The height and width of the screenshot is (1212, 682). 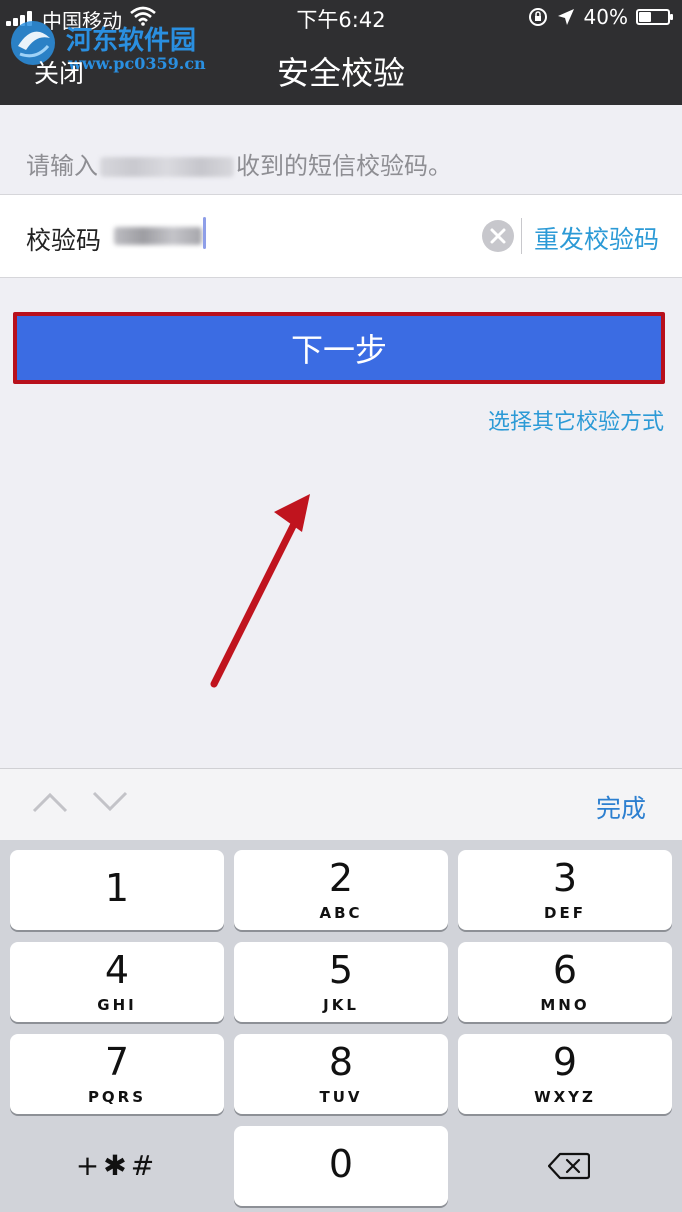 I want to click on key-8: 8 TUV, so click(x=341, y=1074).